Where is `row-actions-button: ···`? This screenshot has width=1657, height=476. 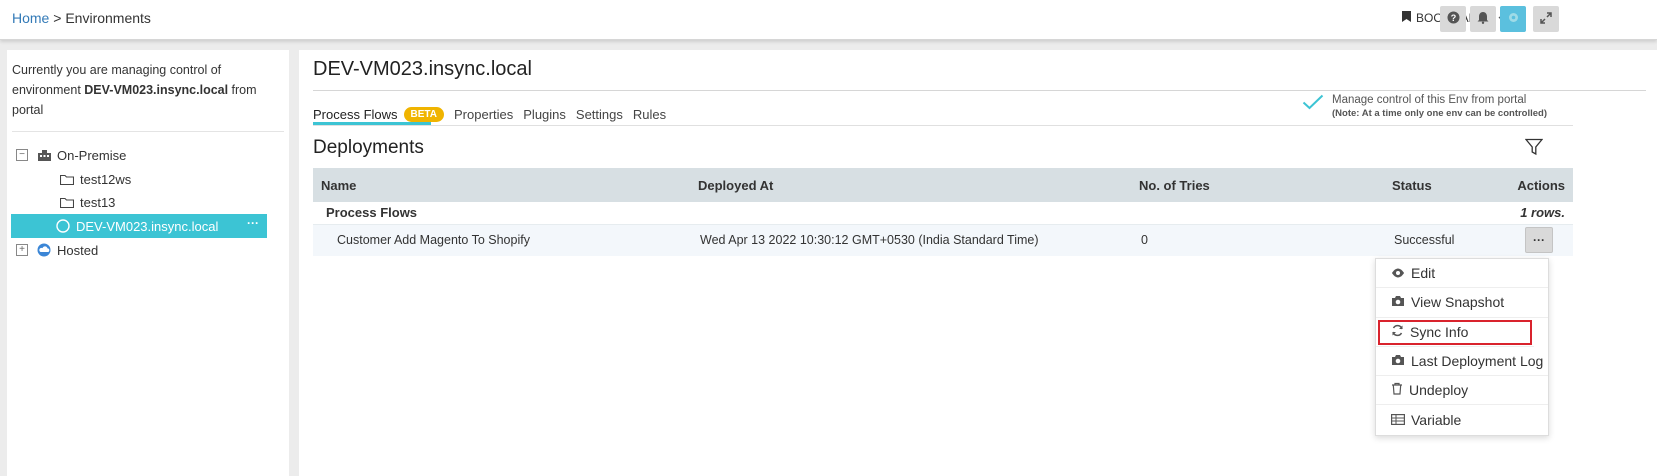 row-actions-button: ··· is located at coordinates (1539, 240).